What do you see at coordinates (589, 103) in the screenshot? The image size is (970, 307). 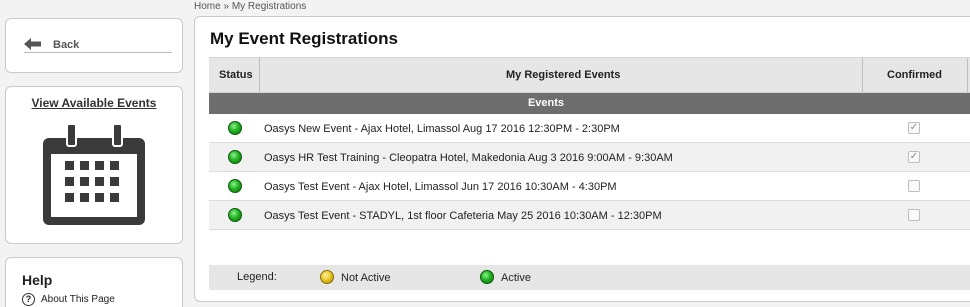 I see `group-header-events: Events` at bounding box center [589, 103].